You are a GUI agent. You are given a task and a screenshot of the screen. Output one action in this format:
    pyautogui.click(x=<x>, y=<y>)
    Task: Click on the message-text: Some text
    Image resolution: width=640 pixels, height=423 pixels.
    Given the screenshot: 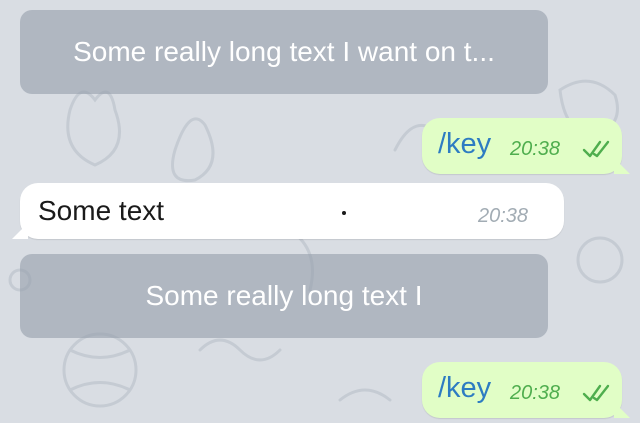 What is the action you would take?
    pyautogui.click(x=101, y=211)
    